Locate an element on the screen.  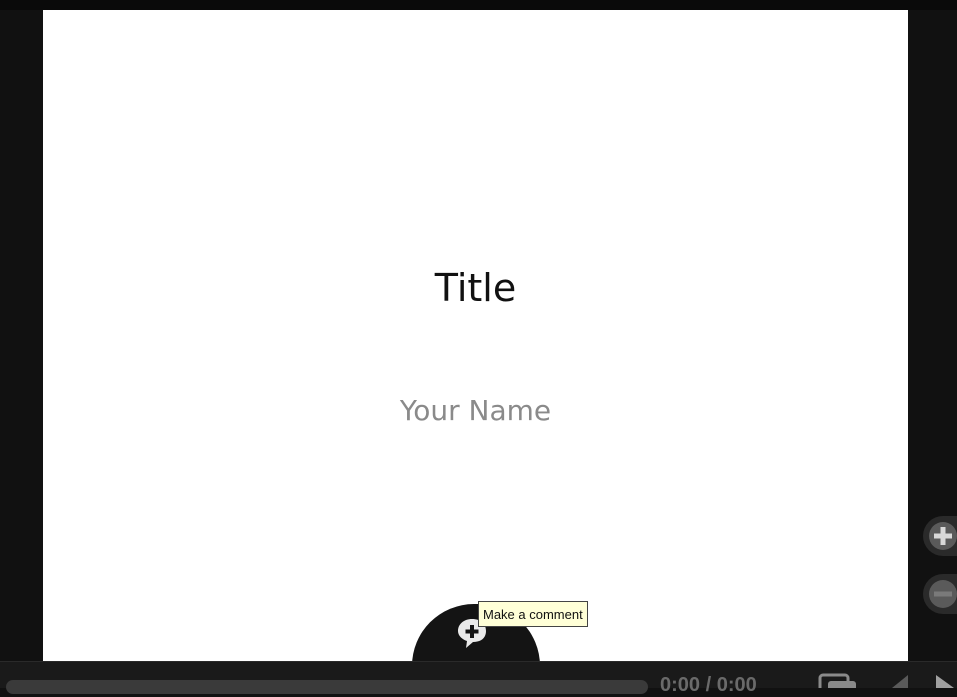
slide-subtitle: Your Name is located at coordinates (475, 410).